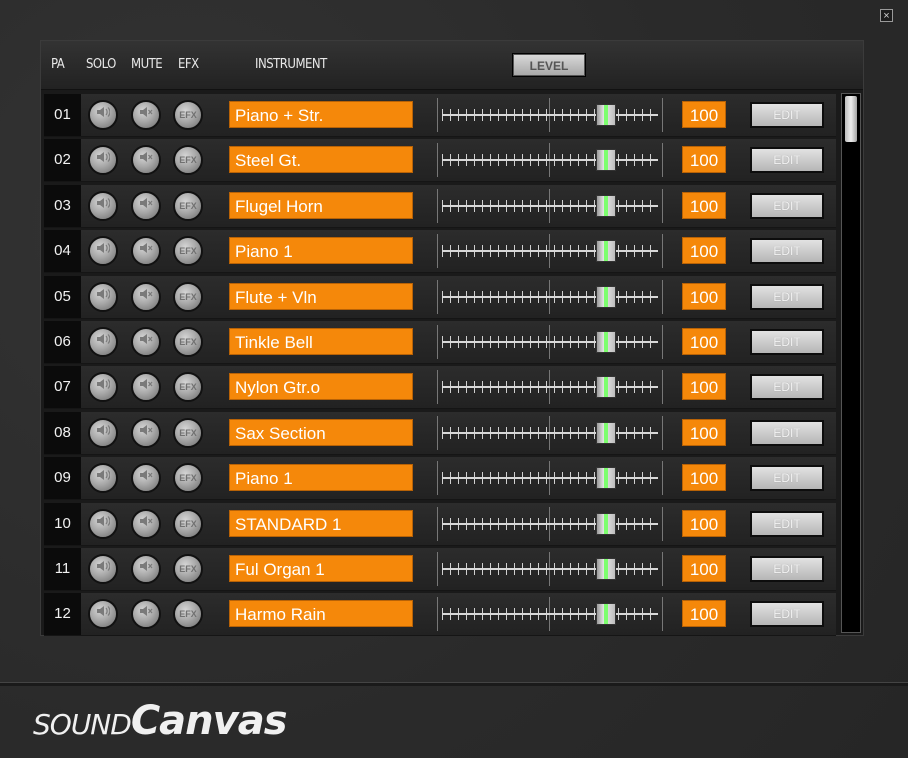  Describe the element at coordinates (549, 65) in the screenshot. I see `level-button: LEVEL` at that location.